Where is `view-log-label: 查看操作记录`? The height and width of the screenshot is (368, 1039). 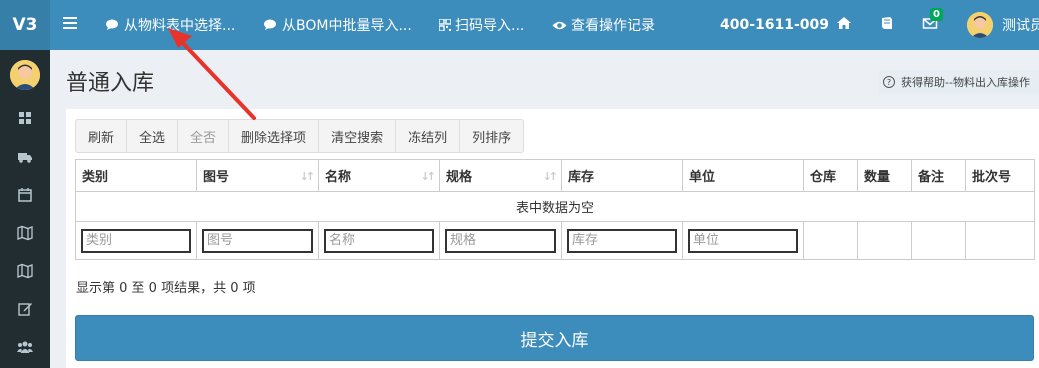 view-log-label: 查看操作记录 is located at coordinates (613, 26).